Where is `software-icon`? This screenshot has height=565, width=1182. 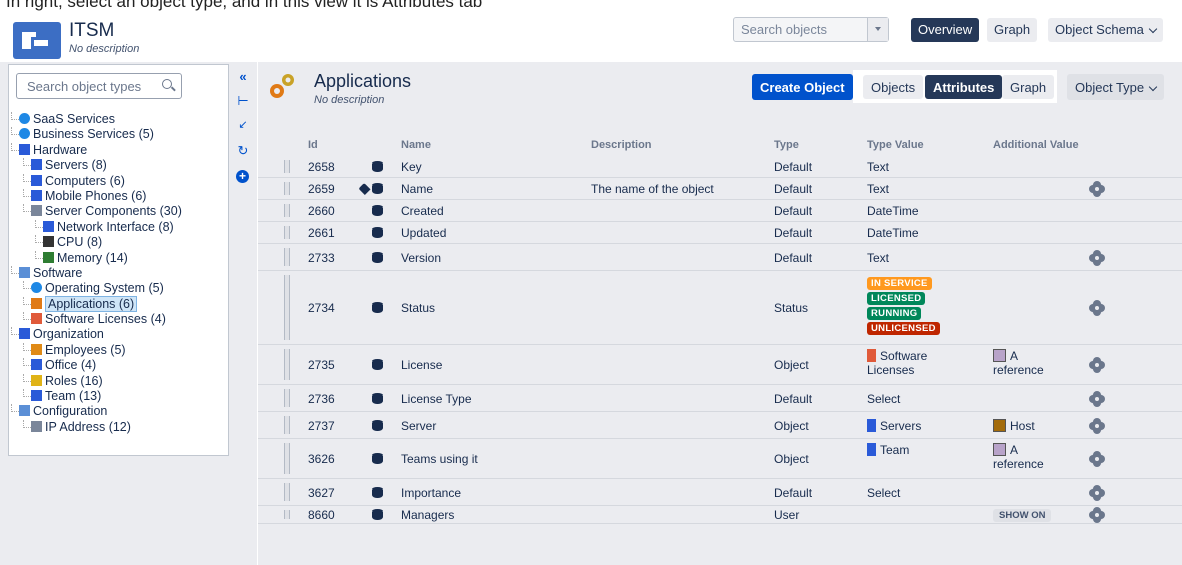 software-icon is located at coordinates (24, 272).